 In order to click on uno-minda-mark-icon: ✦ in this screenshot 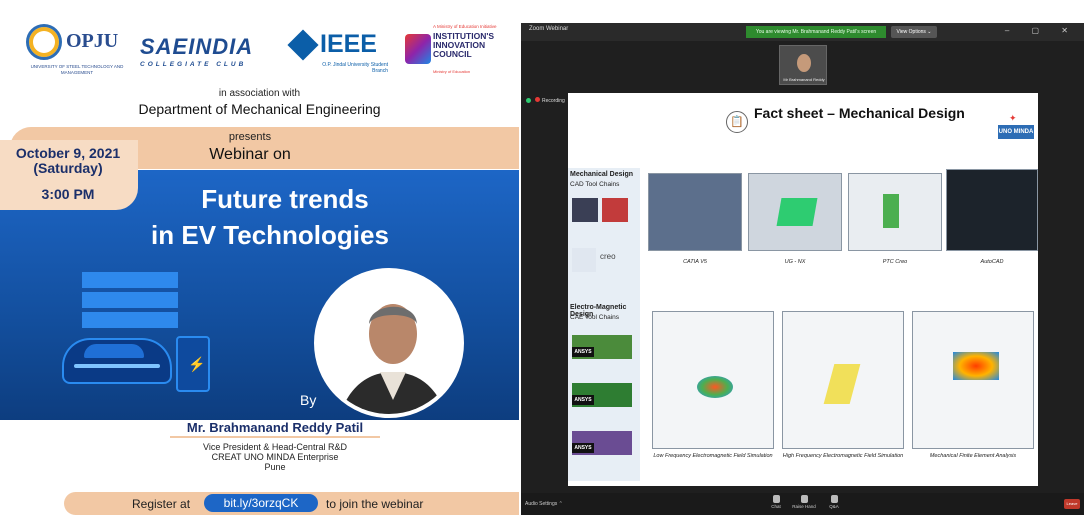, I will do `click(1013, 118)`.